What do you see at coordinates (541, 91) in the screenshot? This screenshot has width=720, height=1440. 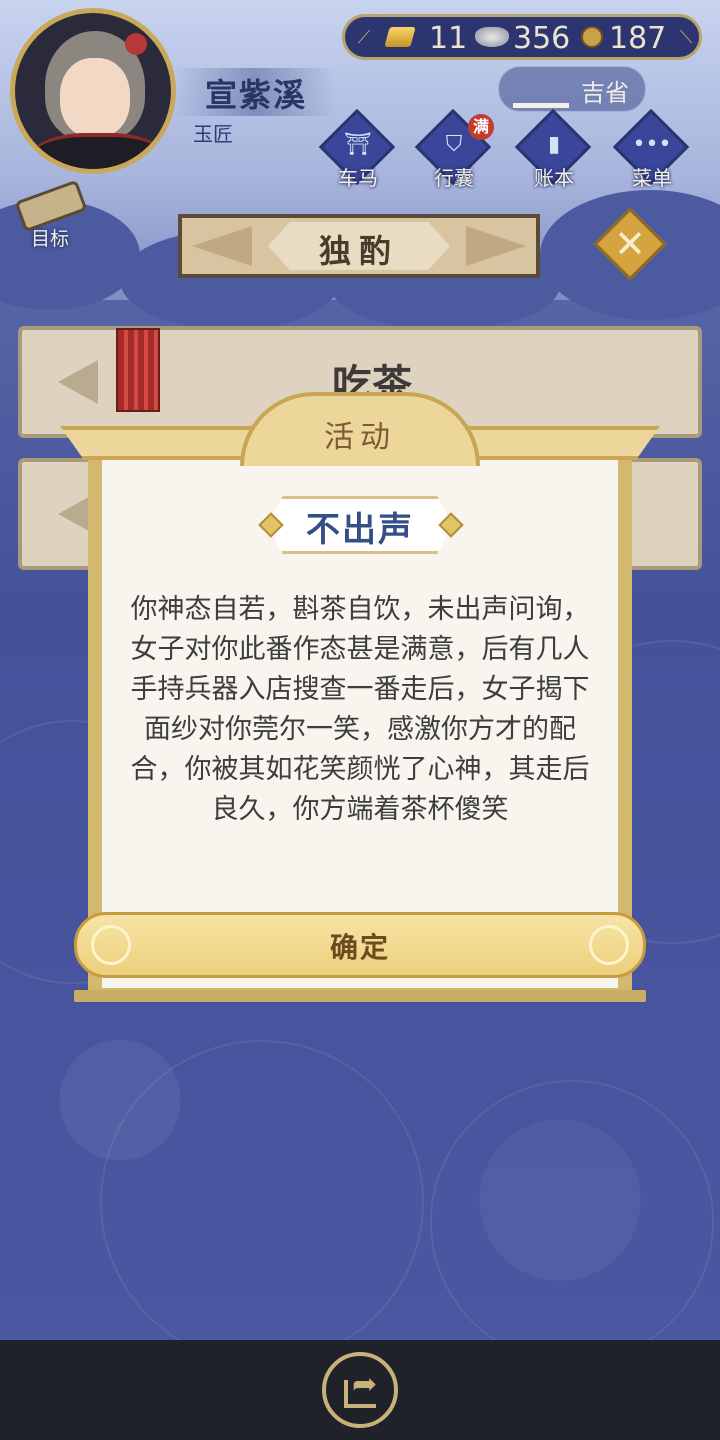 I see `iron-icon` at bounding box center [541, 91].